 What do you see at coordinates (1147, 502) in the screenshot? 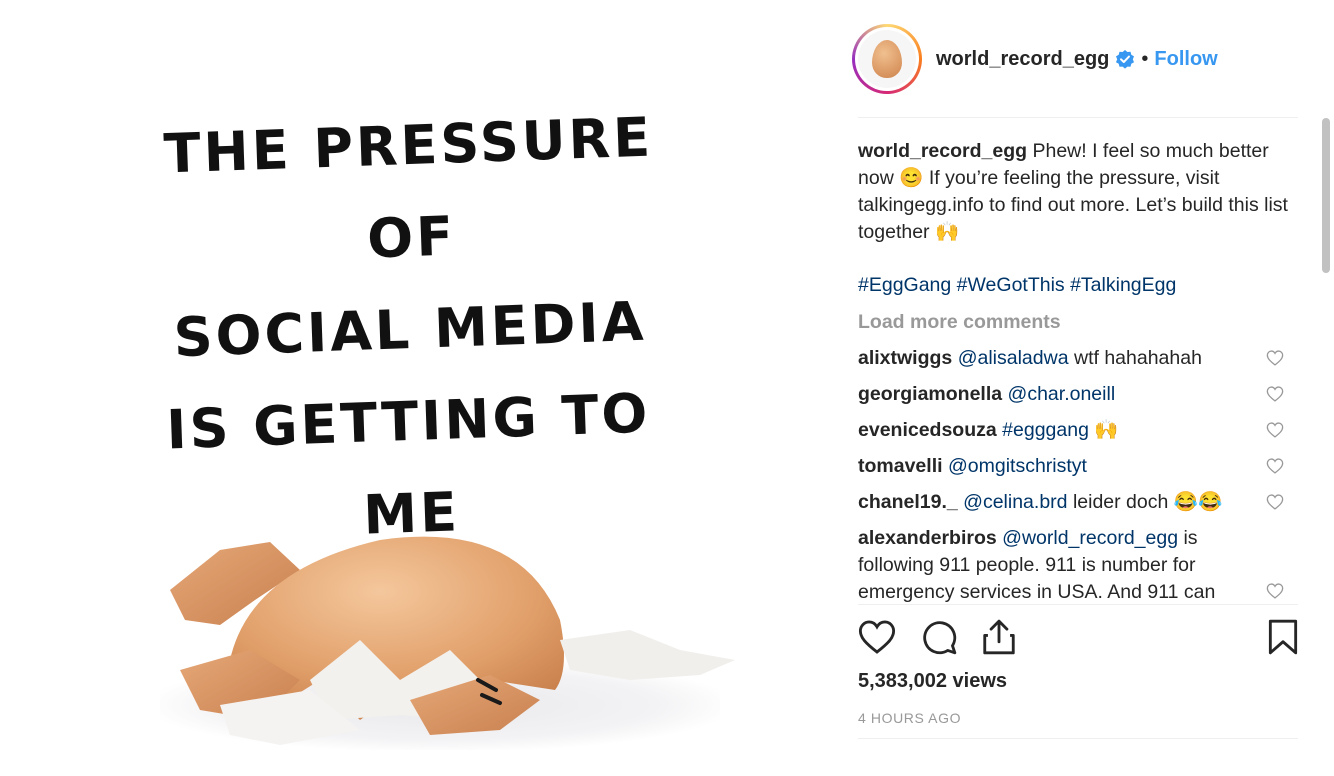
I see `comment-text: leider doch 😂😂` at bounding box center [1147, 502].